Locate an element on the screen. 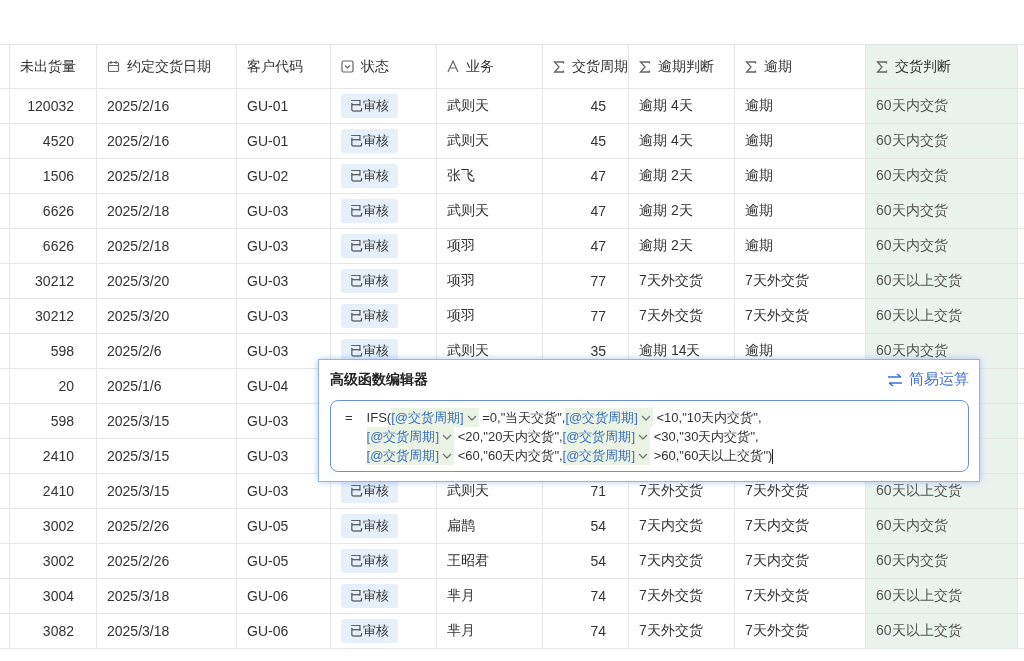  table-cell: 3002 is located at coordinates (53, 526).